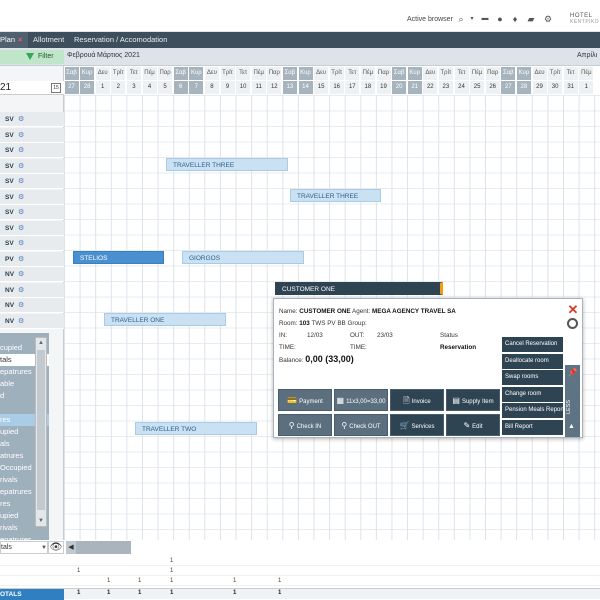 Image resolution: width=600 pixels, height=600 pixels. I want to click on menu-item: Pension Meals Report, so click(532, 410).